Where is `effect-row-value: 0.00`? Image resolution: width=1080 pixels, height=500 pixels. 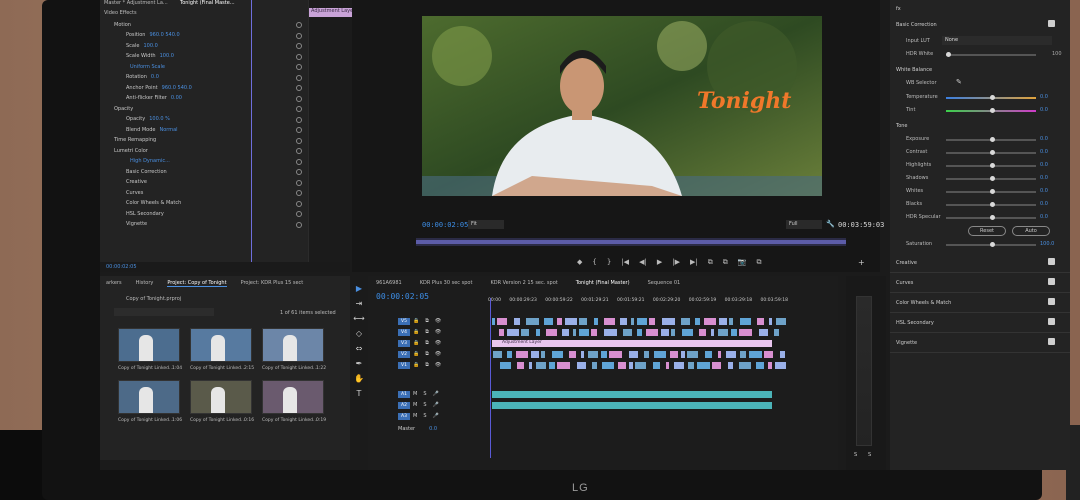
effect-row-value: 0.00 is located at coordinates (176, 98).